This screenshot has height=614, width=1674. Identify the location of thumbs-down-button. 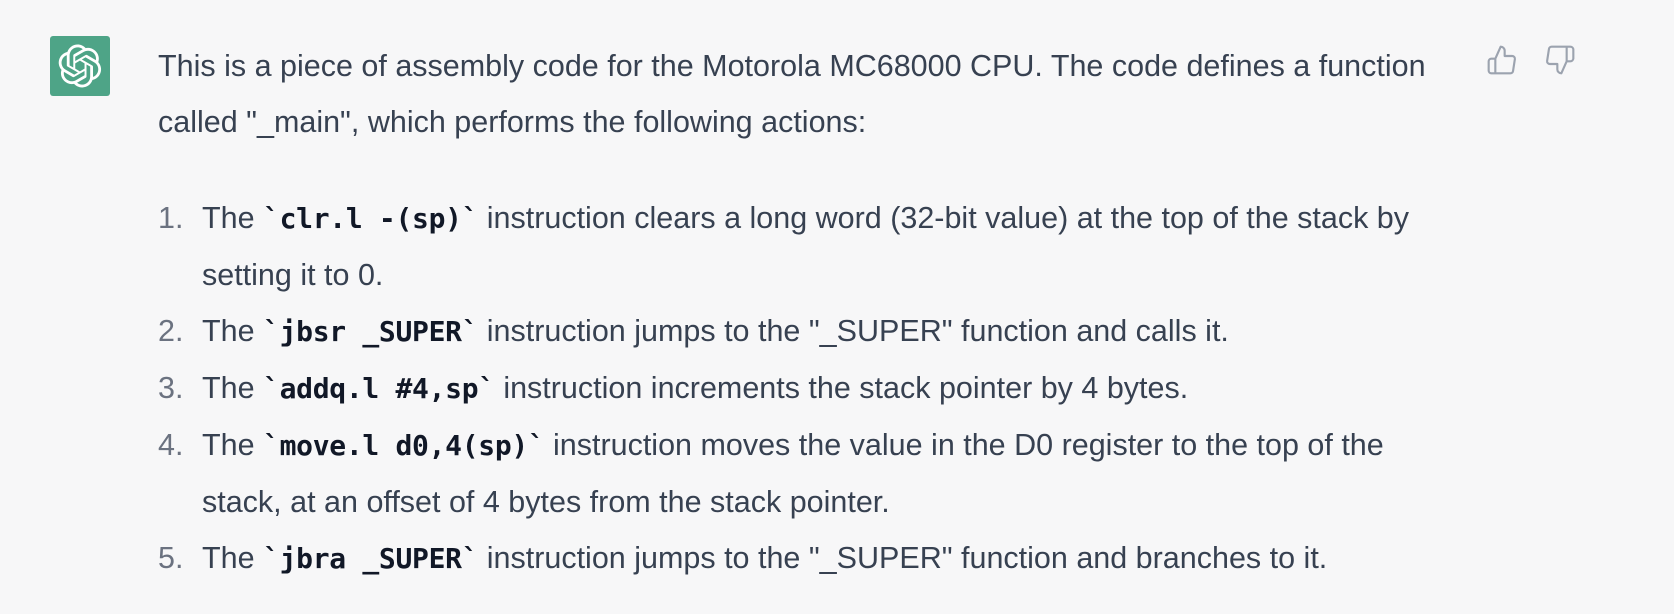
(1560, 60).